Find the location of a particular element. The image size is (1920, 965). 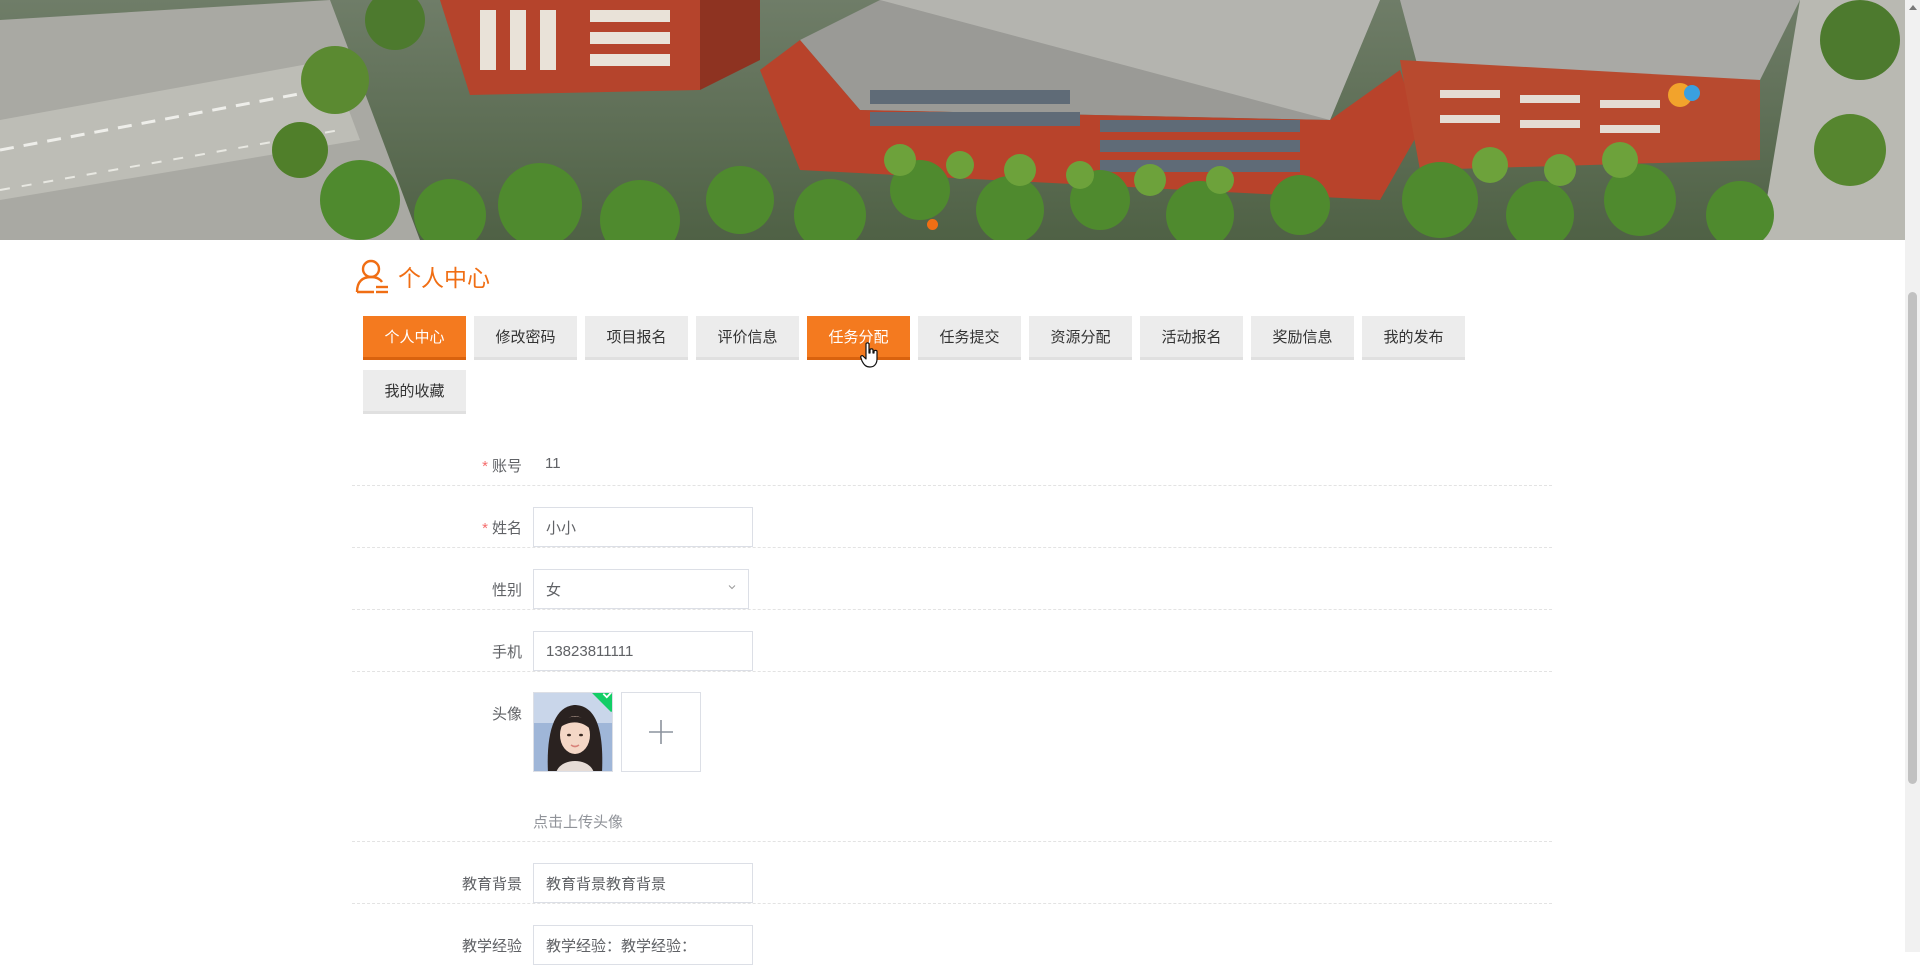

avatar-label: 头像 is located at coordinates (506, 714).